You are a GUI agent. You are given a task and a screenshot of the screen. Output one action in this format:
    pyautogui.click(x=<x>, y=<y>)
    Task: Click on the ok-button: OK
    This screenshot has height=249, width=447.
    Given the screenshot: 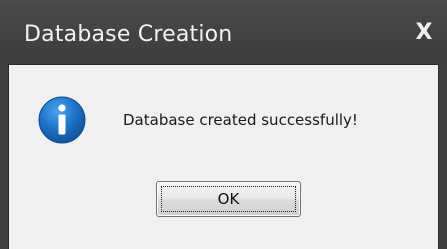 What is the action you would take?
    pyautogui.click(x=228, y=199)
    